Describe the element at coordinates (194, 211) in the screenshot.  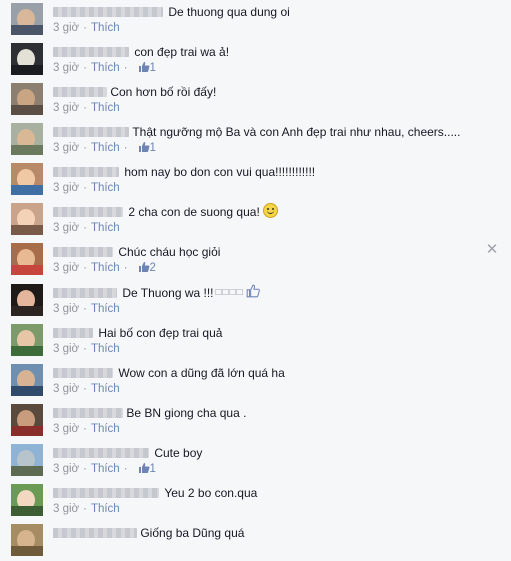
I see `comment-text: 2 cha con de suong qua!` at that location.